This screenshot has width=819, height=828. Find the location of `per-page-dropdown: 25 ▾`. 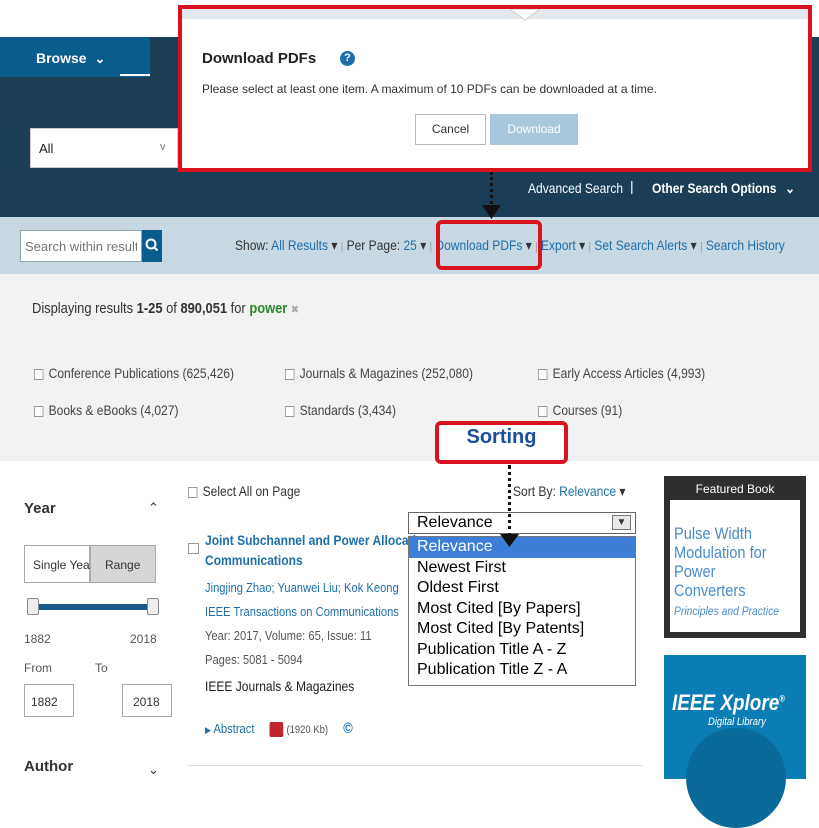

per-page-dropdown: 25 ▾ is located at coordinates (414, 245).